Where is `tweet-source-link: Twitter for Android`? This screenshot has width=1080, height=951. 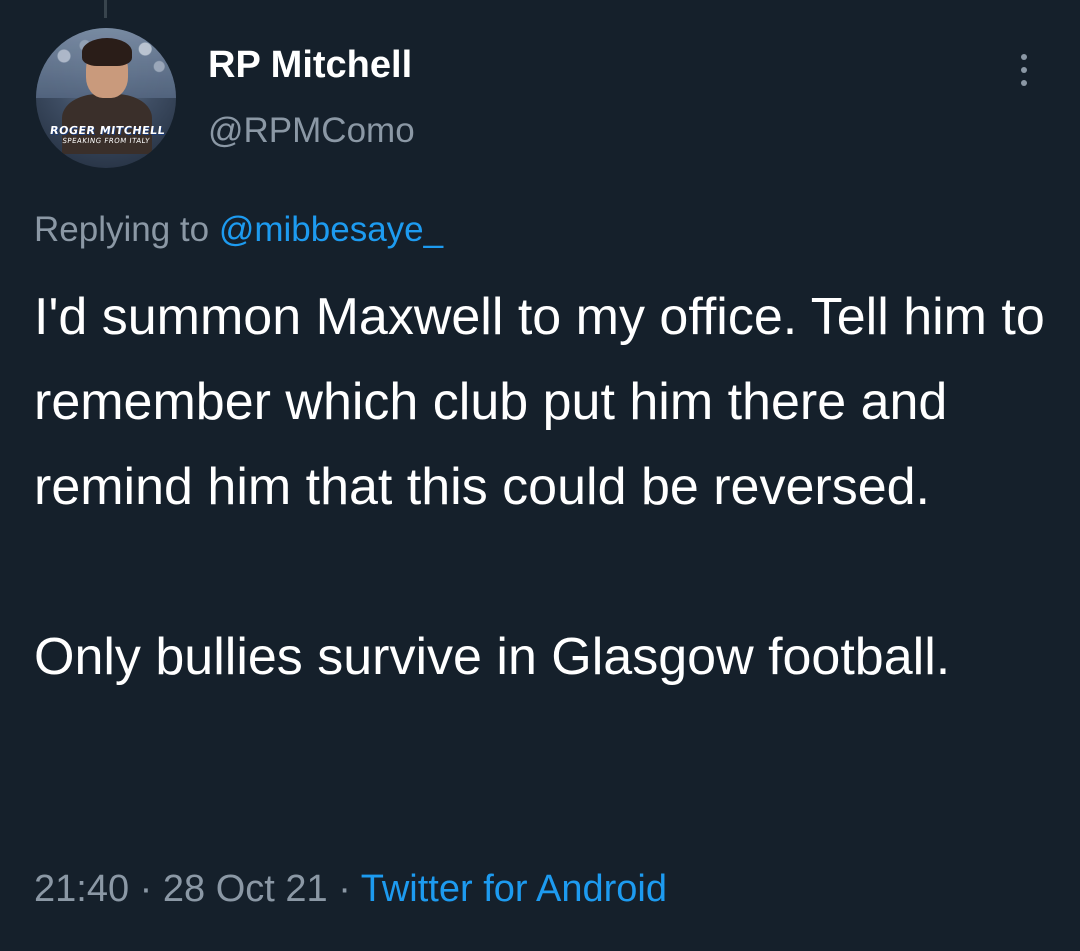
tweet-source-link: Twitter for Android is located at coordinates (514, 889).